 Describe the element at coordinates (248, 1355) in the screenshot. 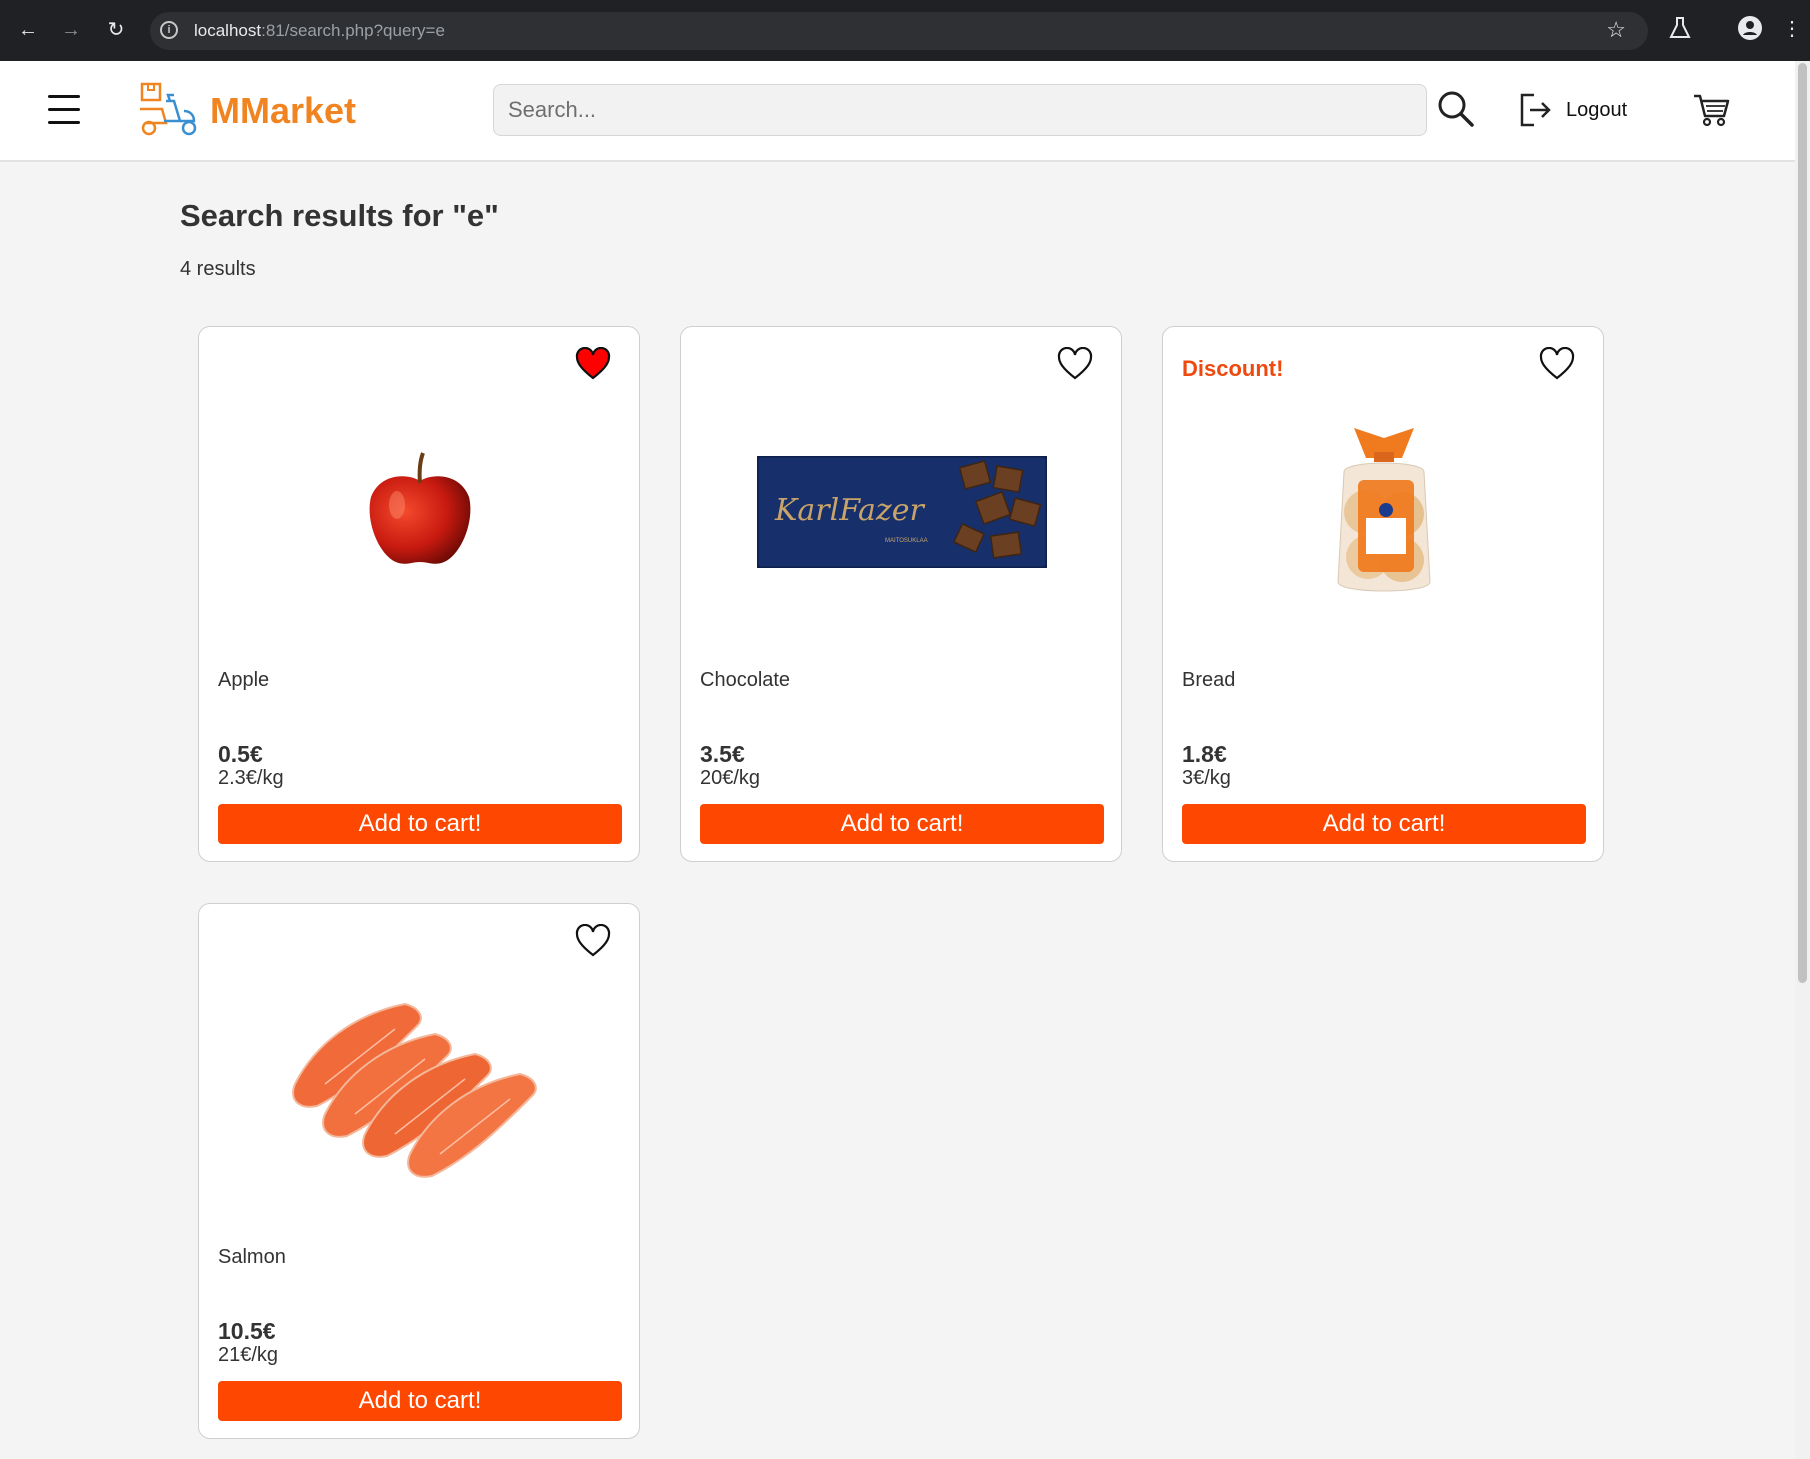

I see `product-unit-price: 21€/kg` at that location.